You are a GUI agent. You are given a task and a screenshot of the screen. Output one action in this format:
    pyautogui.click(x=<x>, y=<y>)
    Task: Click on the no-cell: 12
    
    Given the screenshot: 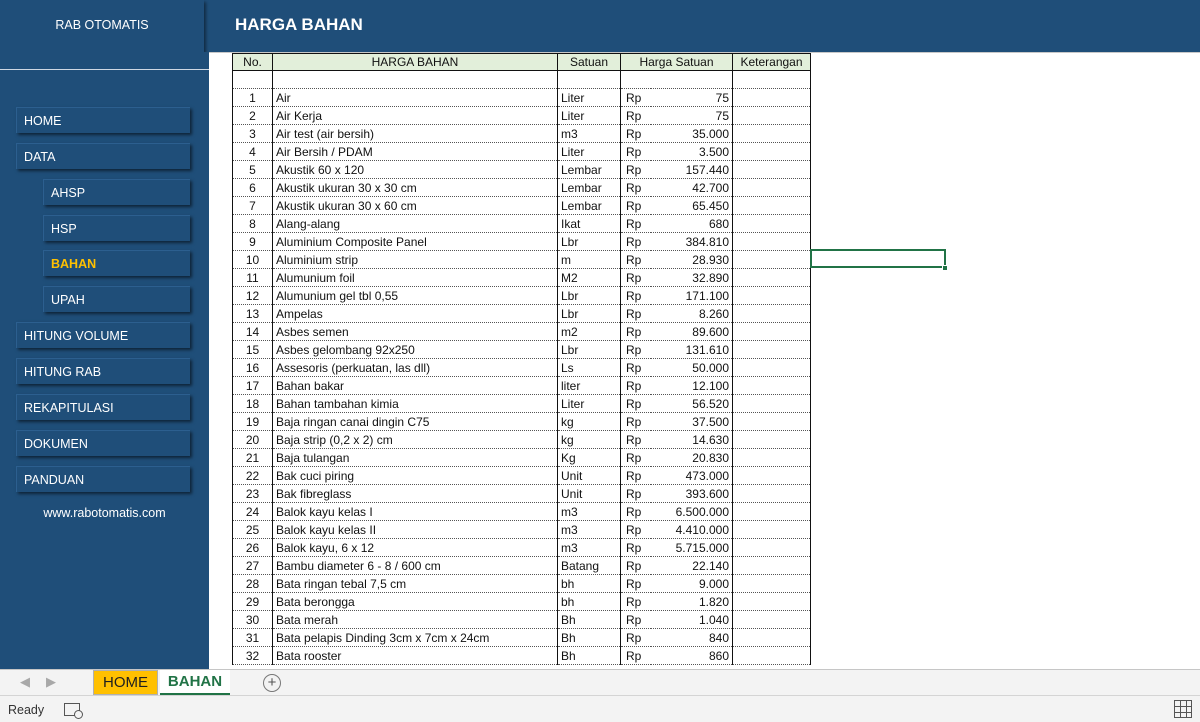 What is the action you would take?
    pyautogui.click(x=252, y=295)
    